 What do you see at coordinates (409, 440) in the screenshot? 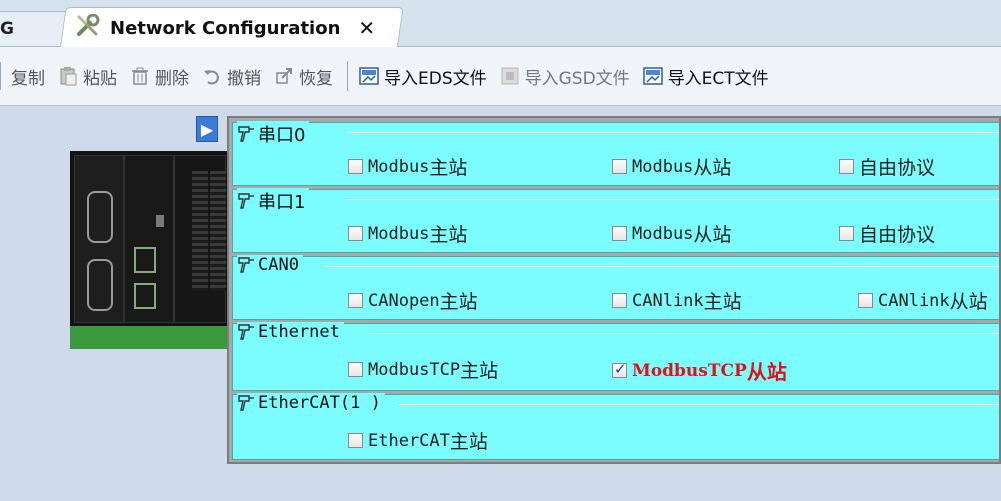
I see `option-prefix: EtherCAT` at bounding box center [409, 440].